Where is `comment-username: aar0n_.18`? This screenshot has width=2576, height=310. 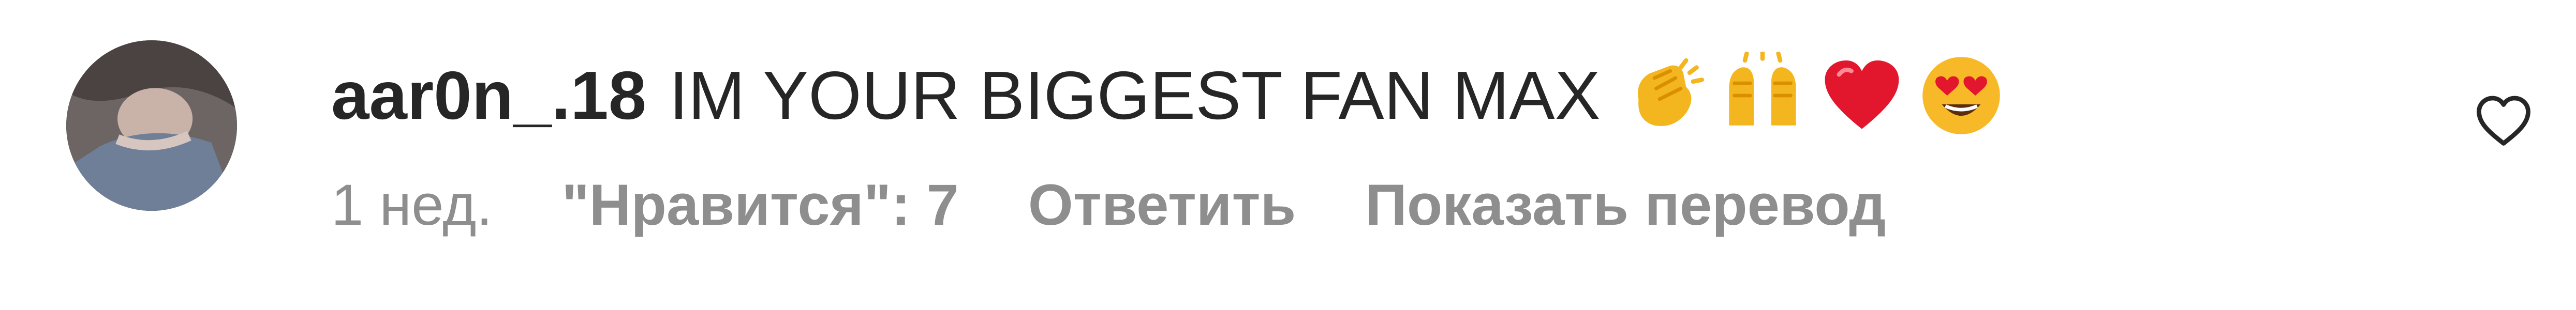
comment-username: aar0n_.18 is located at coordinates (488, 96).